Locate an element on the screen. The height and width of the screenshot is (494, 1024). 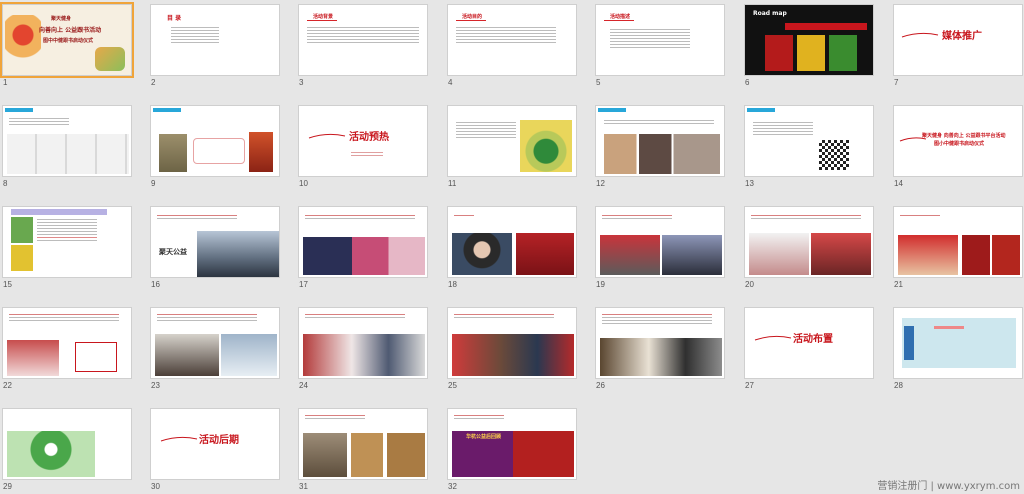
slide-thumb-2: 目 录 is located at coordinates (215, 40).